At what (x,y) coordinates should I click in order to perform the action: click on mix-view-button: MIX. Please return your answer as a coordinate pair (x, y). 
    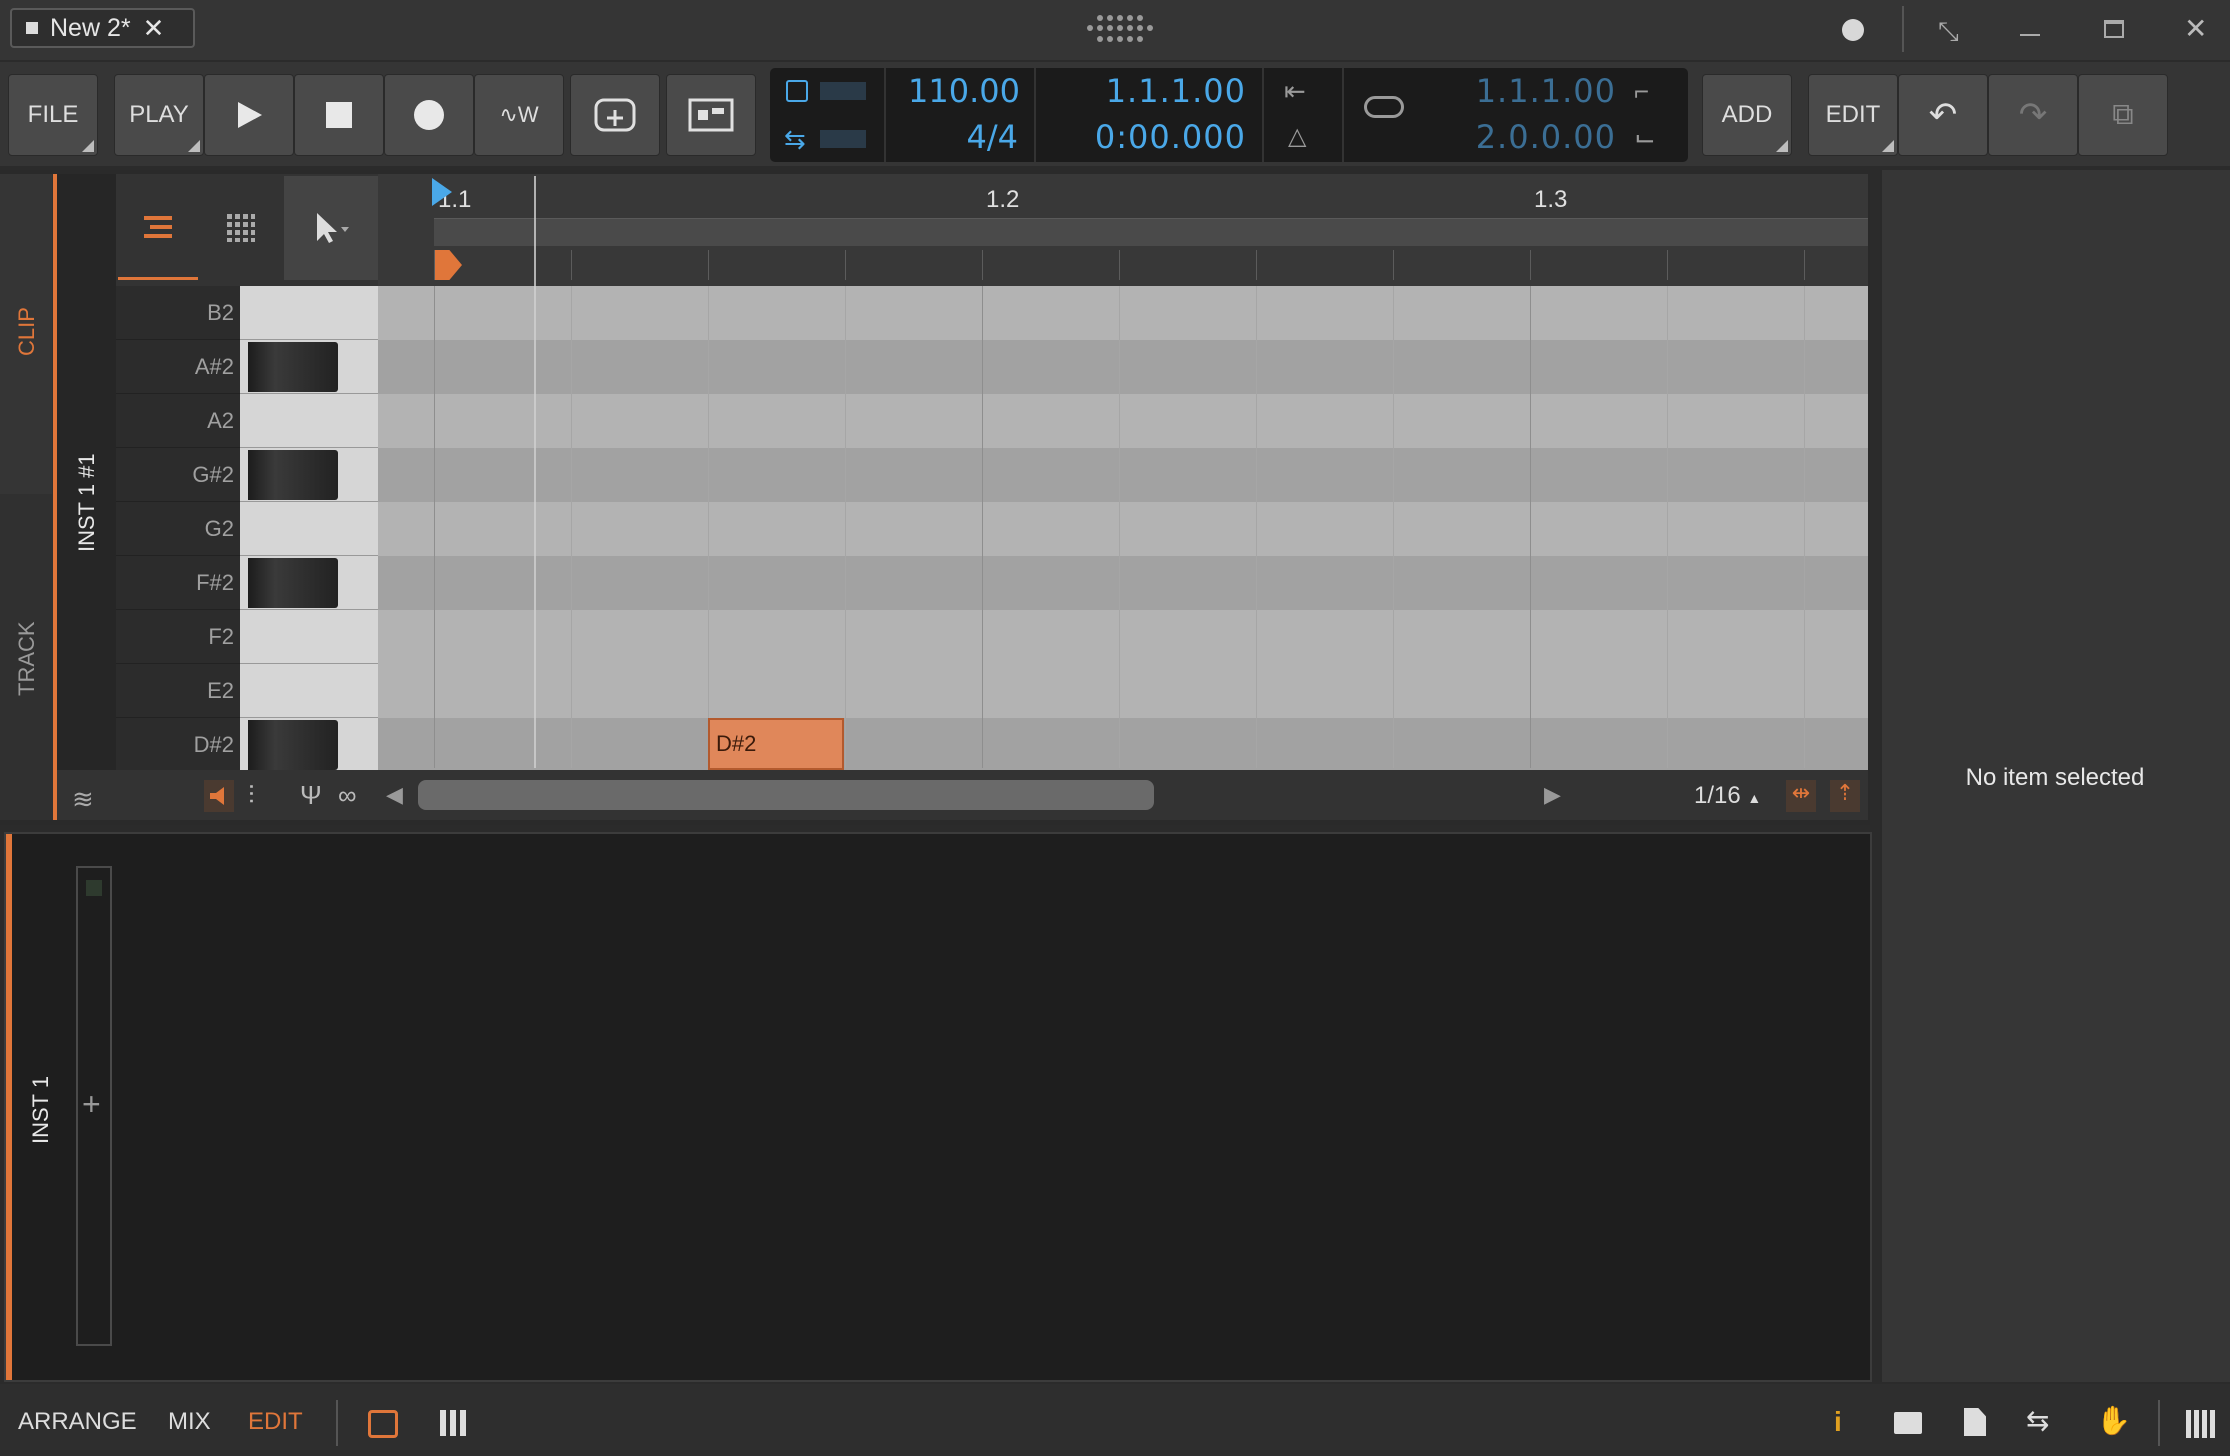
    Looking at the image, I should click on (189, 1422).